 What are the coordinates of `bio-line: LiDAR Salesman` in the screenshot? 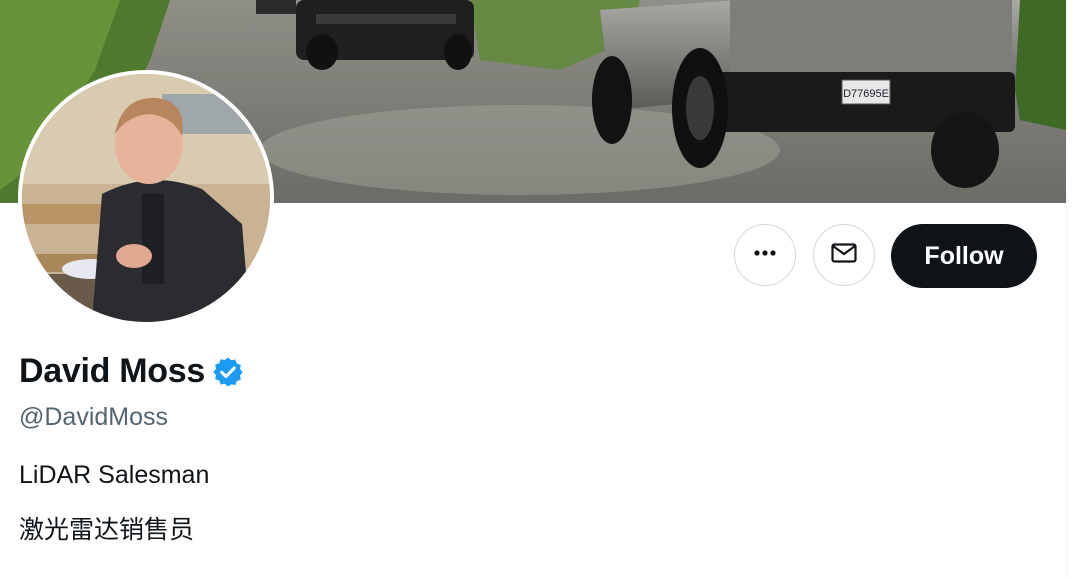 It's located at (114, 475).